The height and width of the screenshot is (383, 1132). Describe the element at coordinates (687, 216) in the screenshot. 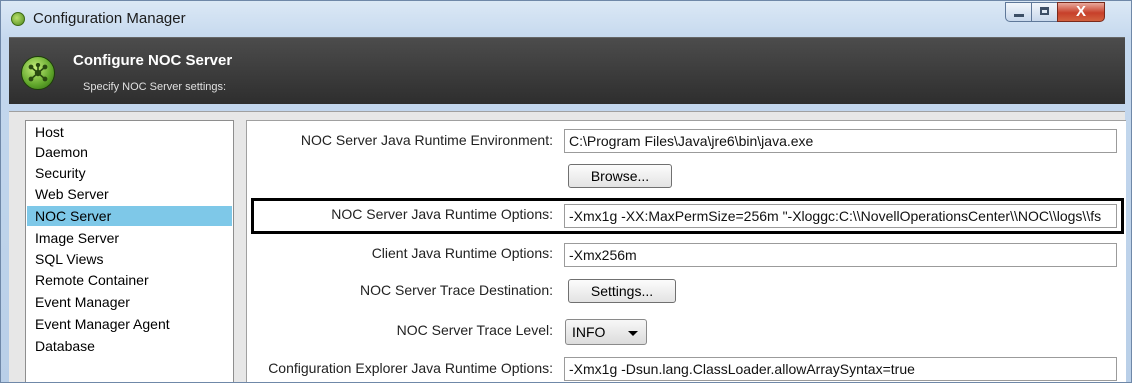

I see `highlight-box` at that location.